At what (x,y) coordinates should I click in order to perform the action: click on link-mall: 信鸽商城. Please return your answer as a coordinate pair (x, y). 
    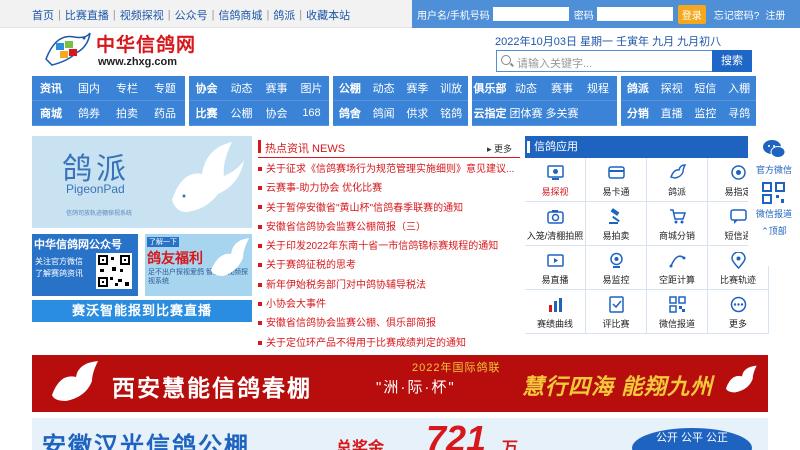
    Looking at the image, I should click on (240, 15).